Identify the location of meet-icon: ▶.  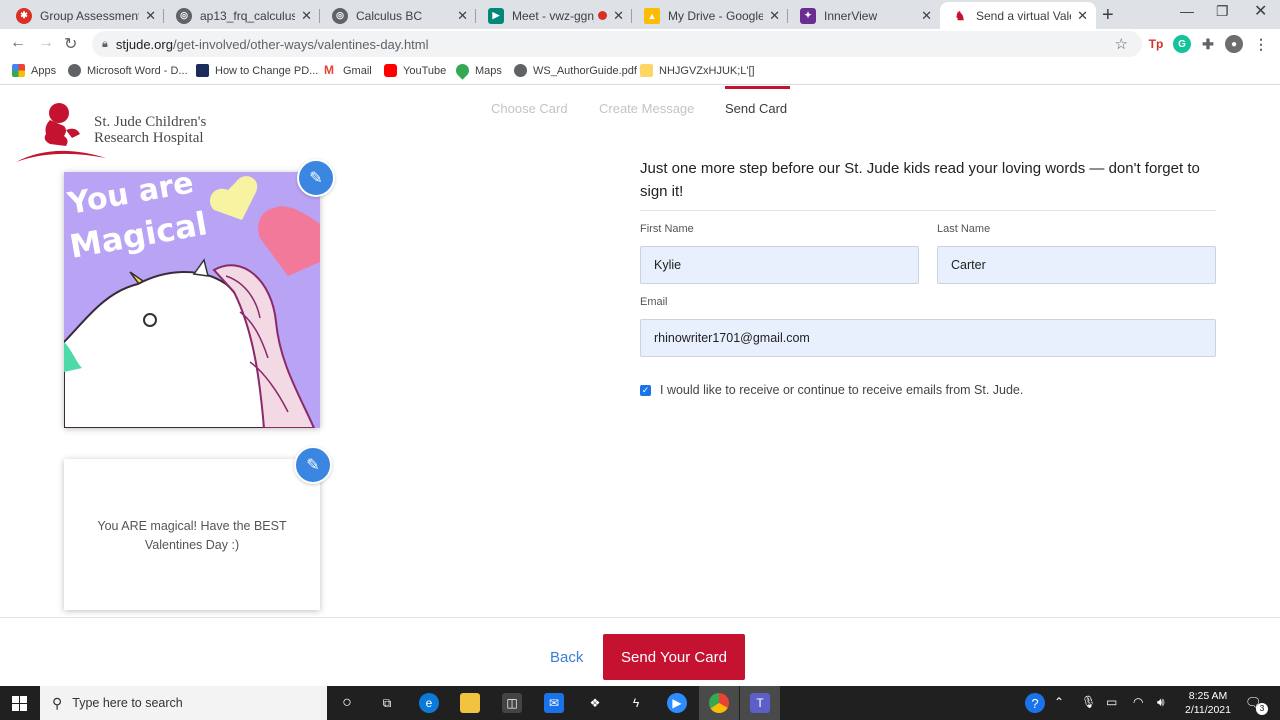
(496, 15).